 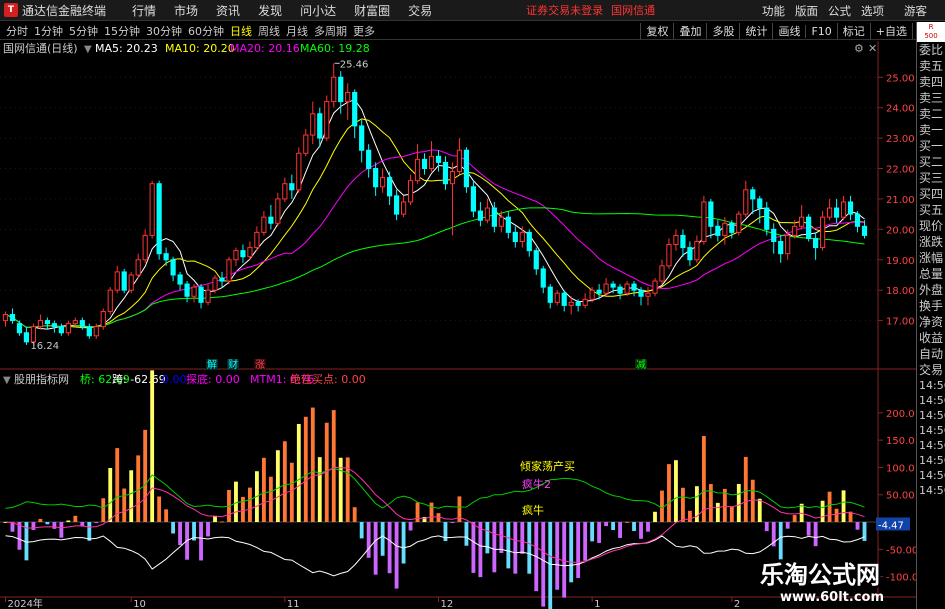 What do you see at coordinates (144, 10) in the screenshot?
I see `menu-item-quotes: 行情` at bounding box center [144, 10].